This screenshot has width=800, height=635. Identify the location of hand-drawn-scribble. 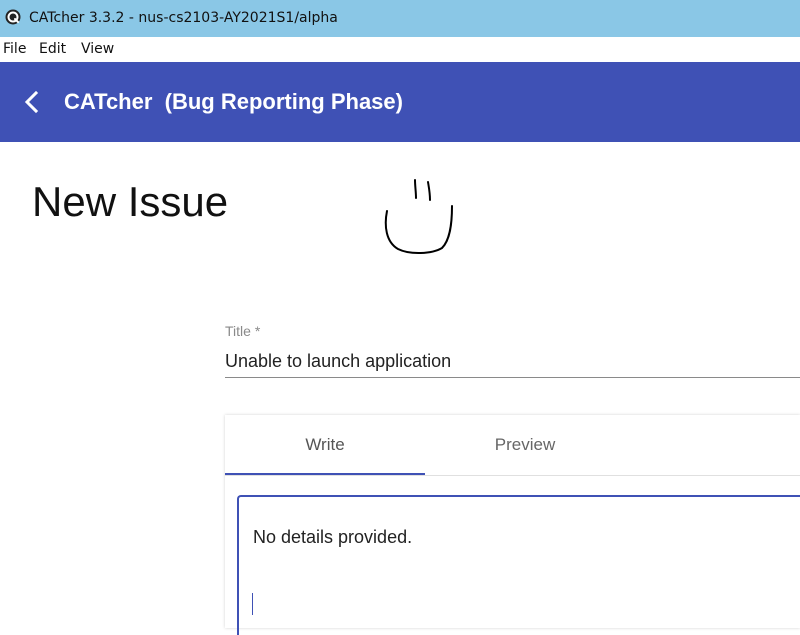
(418, 216).